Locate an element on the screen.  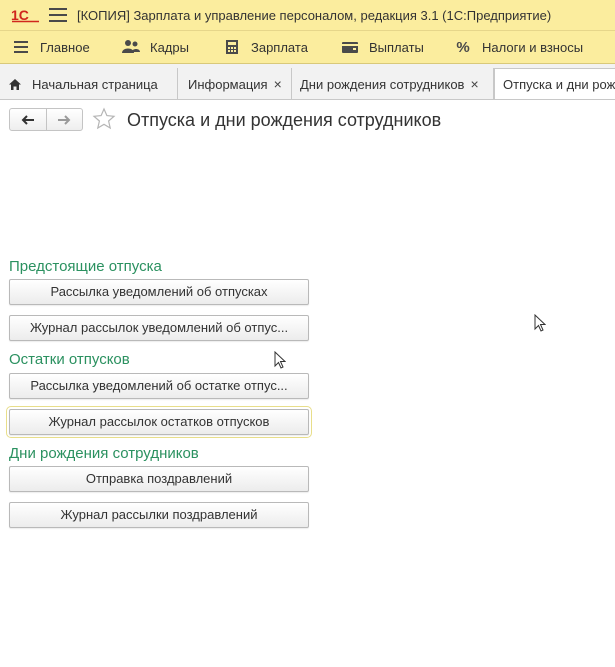
arrow-right-icon is located at coordinates (64, 119).